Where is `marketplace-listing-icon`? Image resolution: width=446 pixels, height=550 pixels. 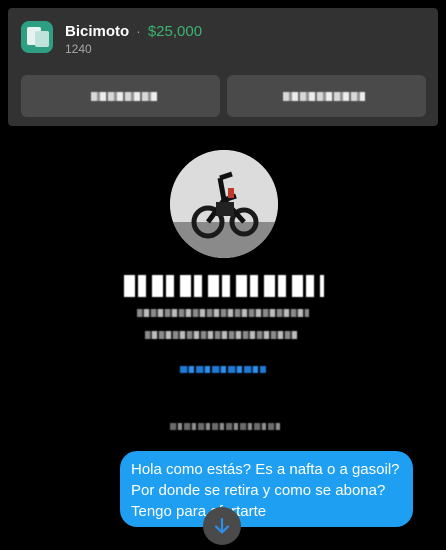 marketplace-listing-icon is located at coordinates (37, 37).